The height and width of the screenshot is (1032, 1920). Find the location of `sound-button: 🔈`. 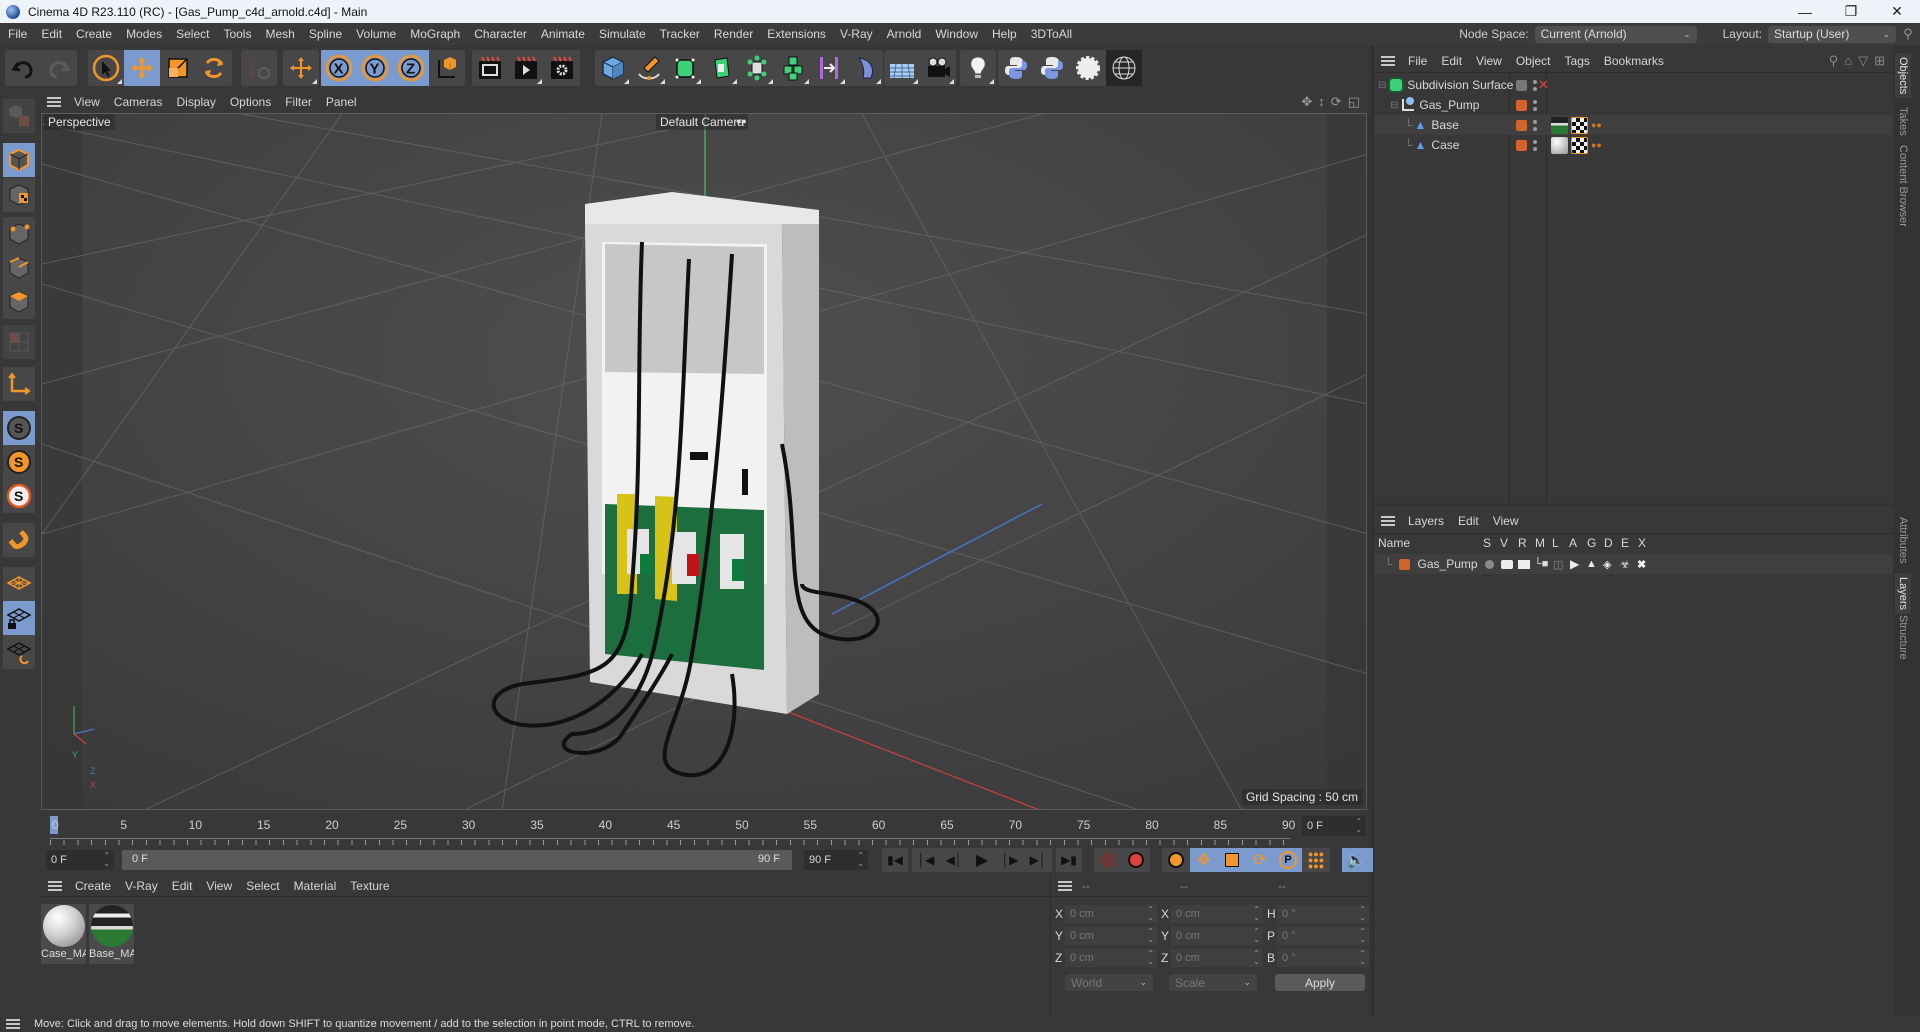

sound-button: 🔈 is located at coordinates (1356, 860).